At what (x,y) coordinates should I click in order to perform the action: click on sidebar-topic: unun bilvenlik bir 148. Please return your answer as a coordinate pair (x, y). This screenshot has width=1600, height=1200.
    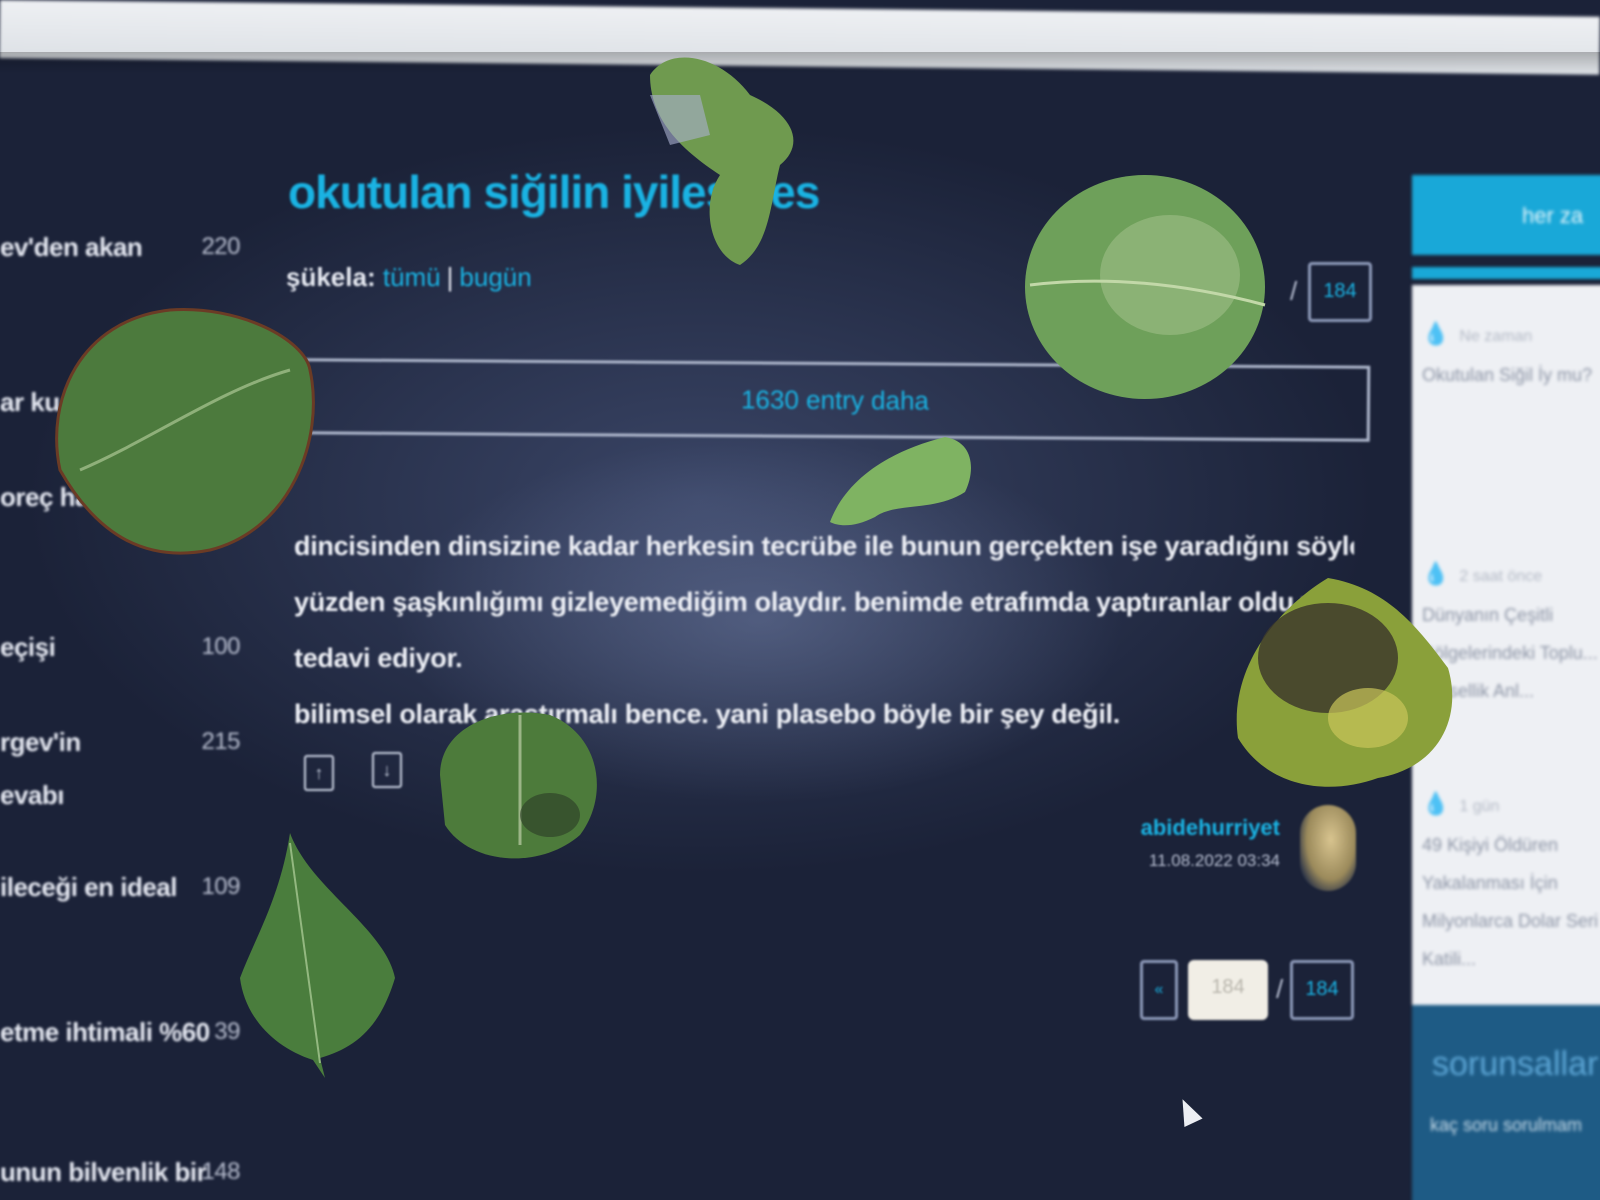
    Looking at the image, I should click on (120, 1172).